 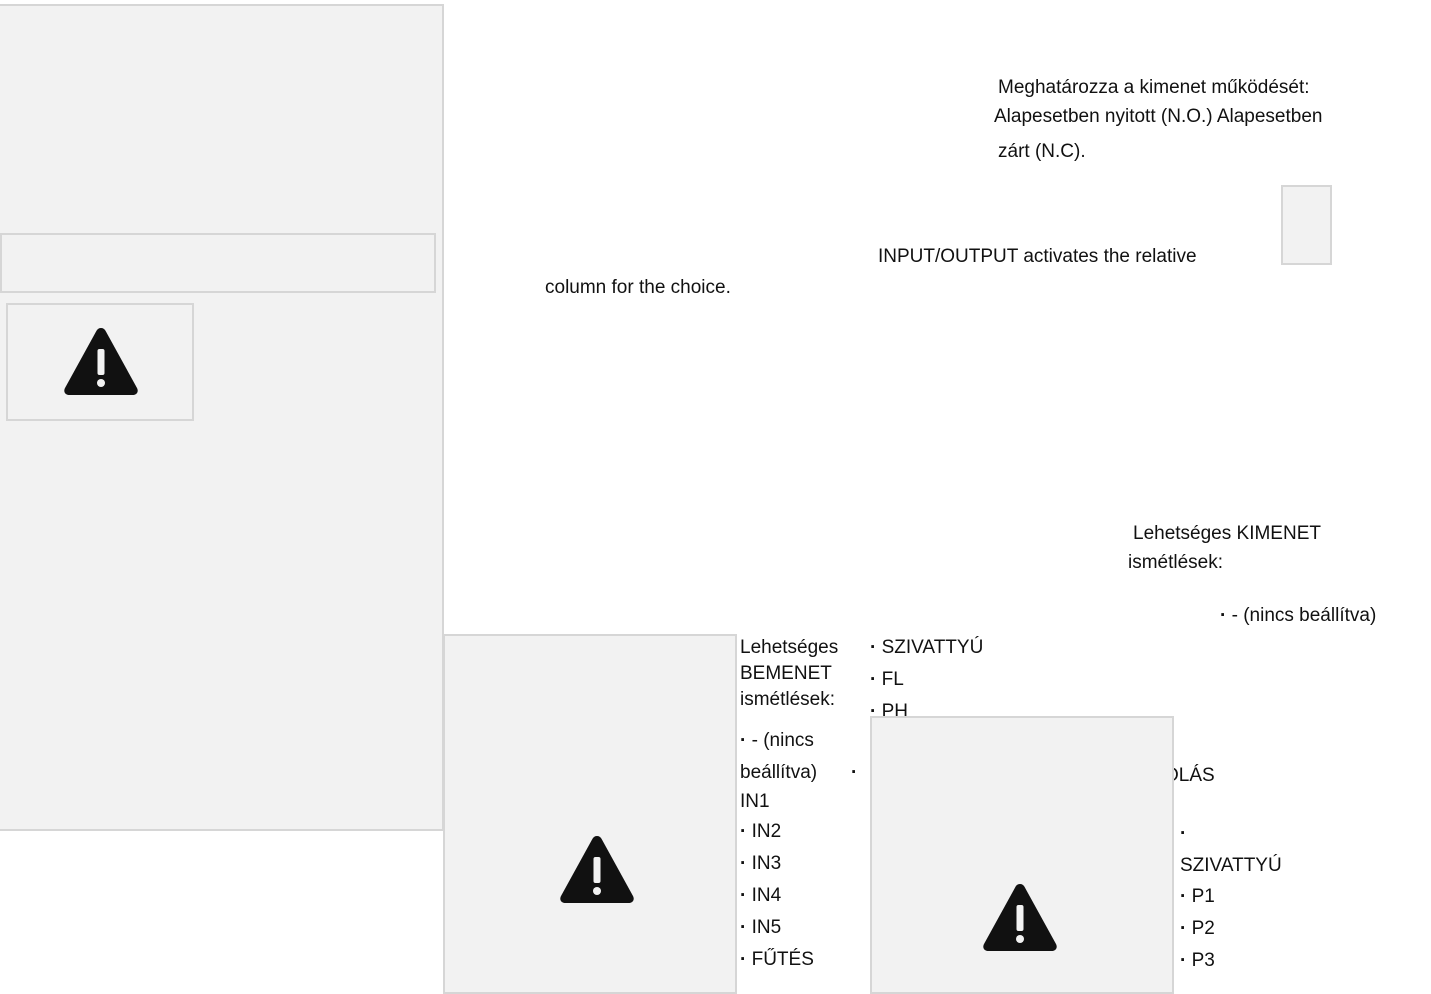 What do you see at coordinates (1231, 865) in the screenshot?
I see `right-list-pump-label: SZIVATTYÚ` at bounding box center [1231, 865].